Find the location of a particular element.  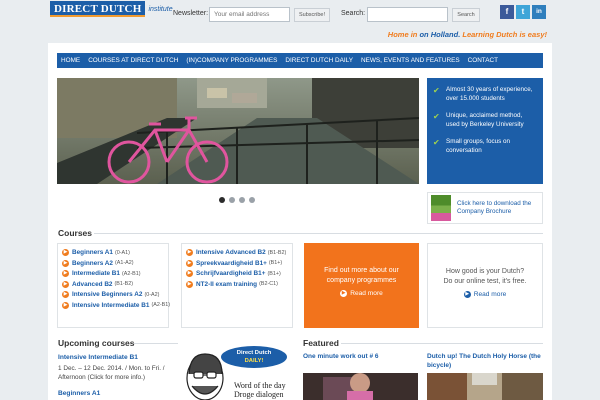

bubble-title: Direct Dutch is located at coordinates (254, 353).